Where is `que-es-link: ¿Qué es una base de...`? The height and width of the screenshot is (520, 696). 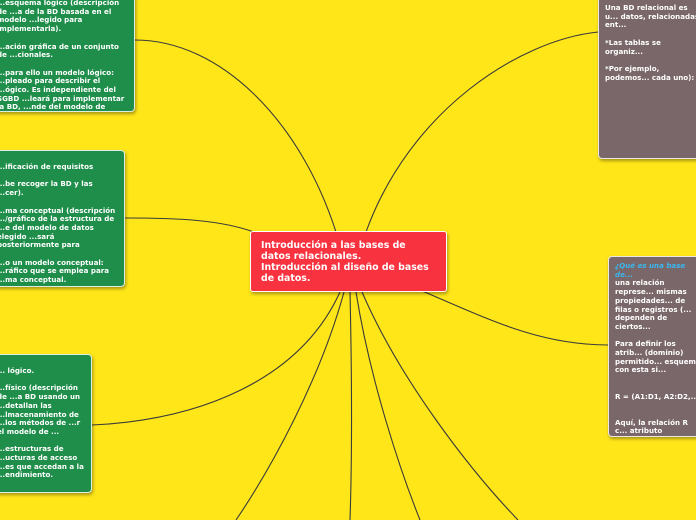
que-es-link: ¿Qué es una base de... is located at coordinates (651, 270).